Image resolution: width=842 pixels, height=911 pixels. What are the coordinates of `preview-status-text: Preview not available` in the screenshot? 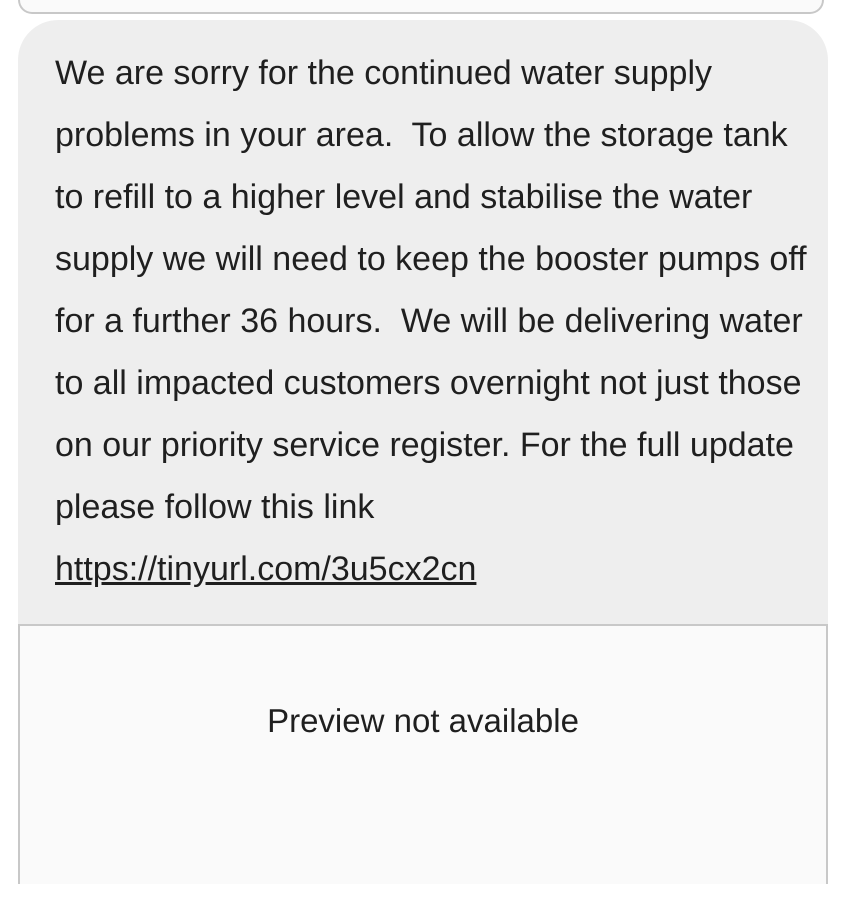 It's located at (423, 721).